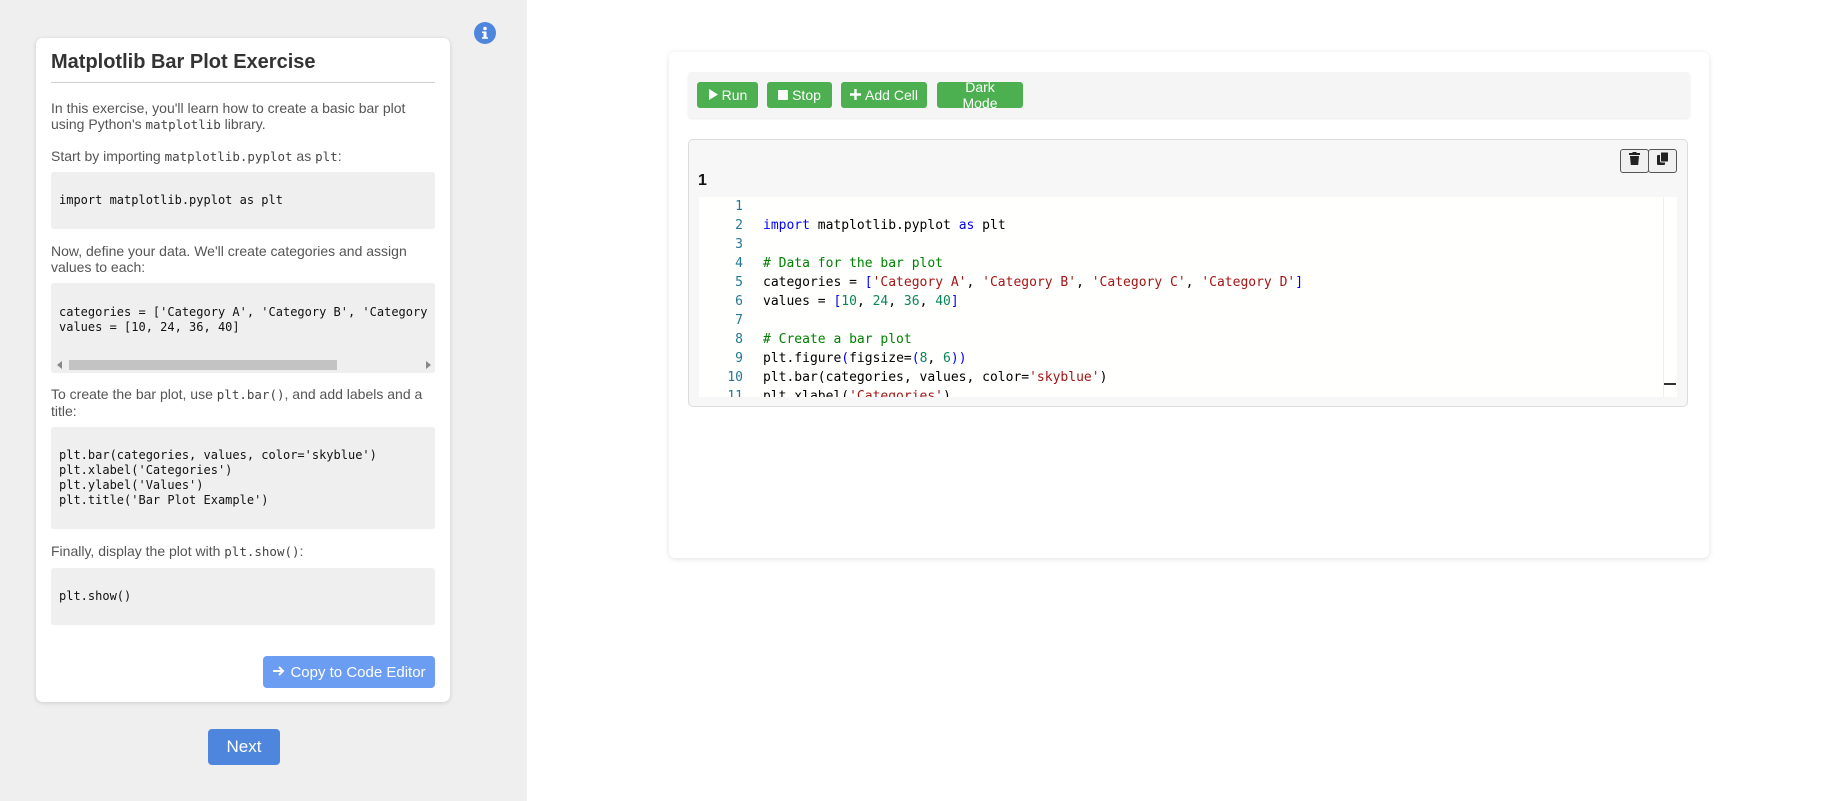 The height and width of the screenshot is (801, 1837). I want to click on code-line: # Create a bar plot, so click(837, 339).